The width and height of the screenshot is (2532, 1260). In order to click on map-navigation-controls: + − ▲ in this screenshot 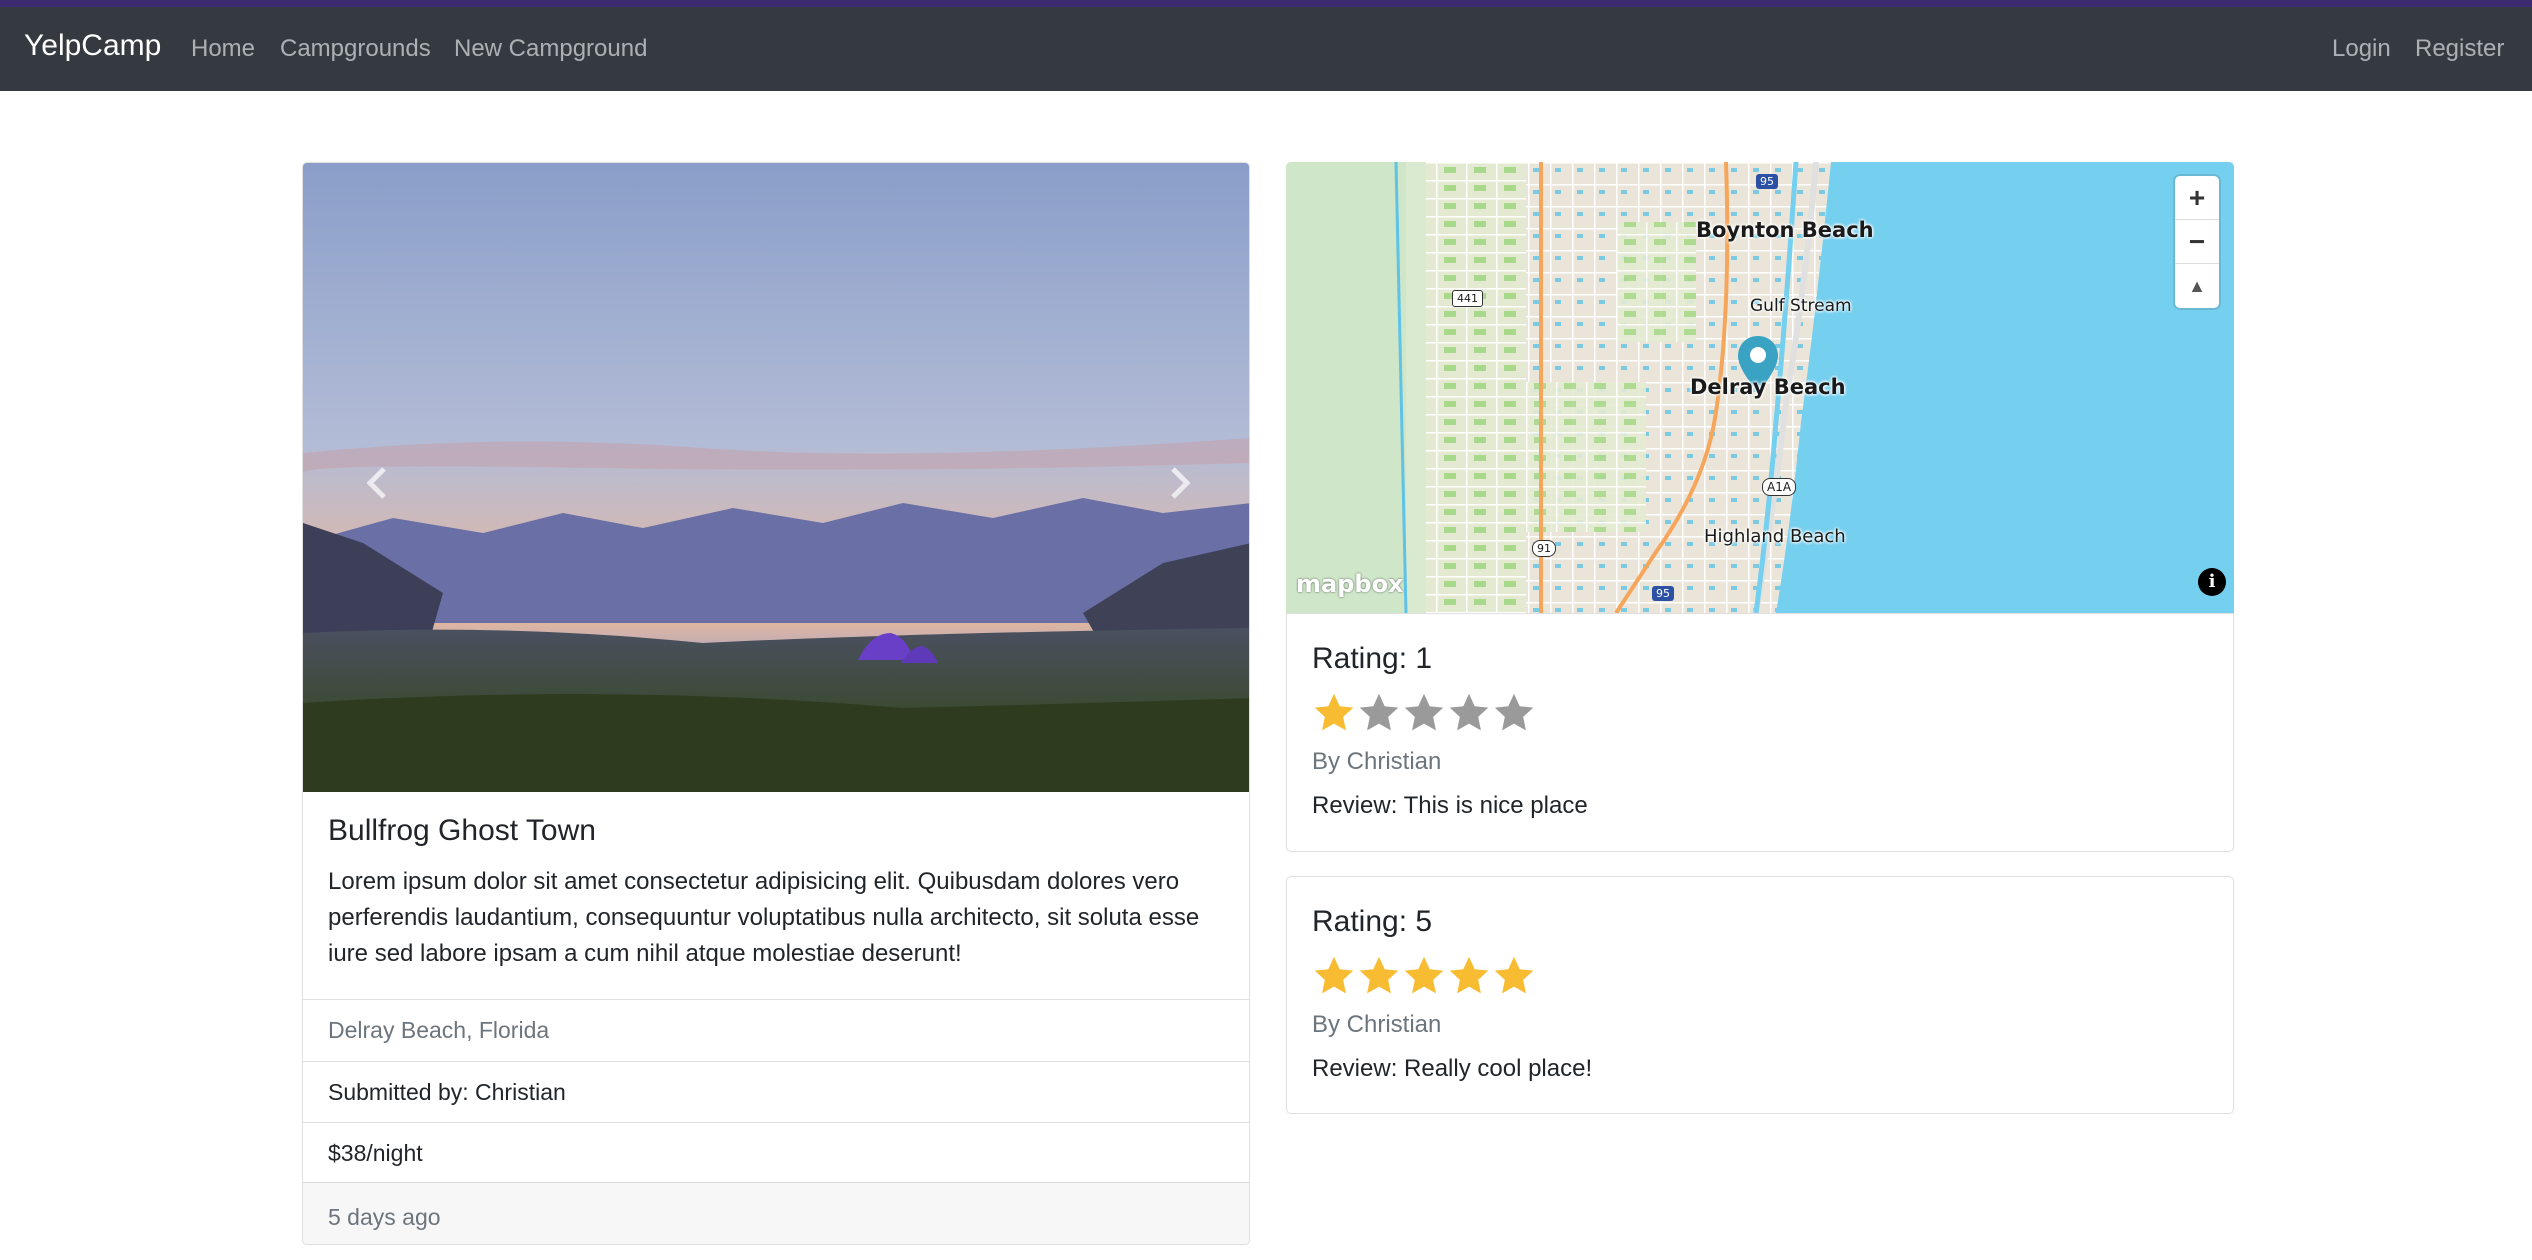, I will do `click(2197, 242)`.